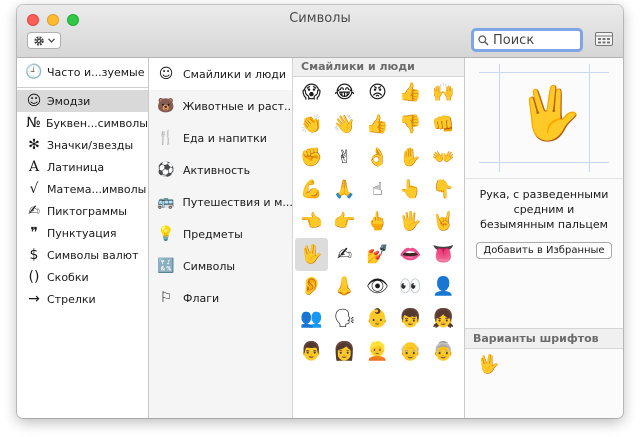 This screenshot has width=640, height=437. What do you see at coordinates (166, 106) in the screenshot?
I see `bear-icon: 🐻` at bounding box center [166, 106].